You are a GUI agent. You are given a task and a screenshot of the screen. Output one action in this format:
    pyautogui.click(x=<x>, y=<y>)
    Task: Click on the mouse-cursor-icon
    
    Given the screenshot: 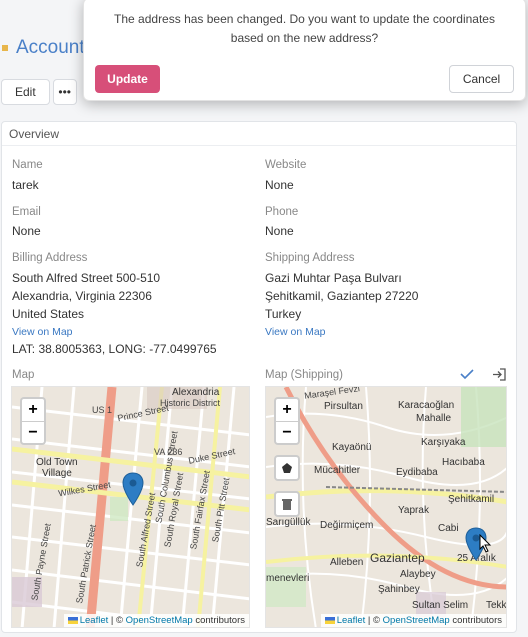 What is the action you would take?
    pyautogui.click(x=485, y=543)
    